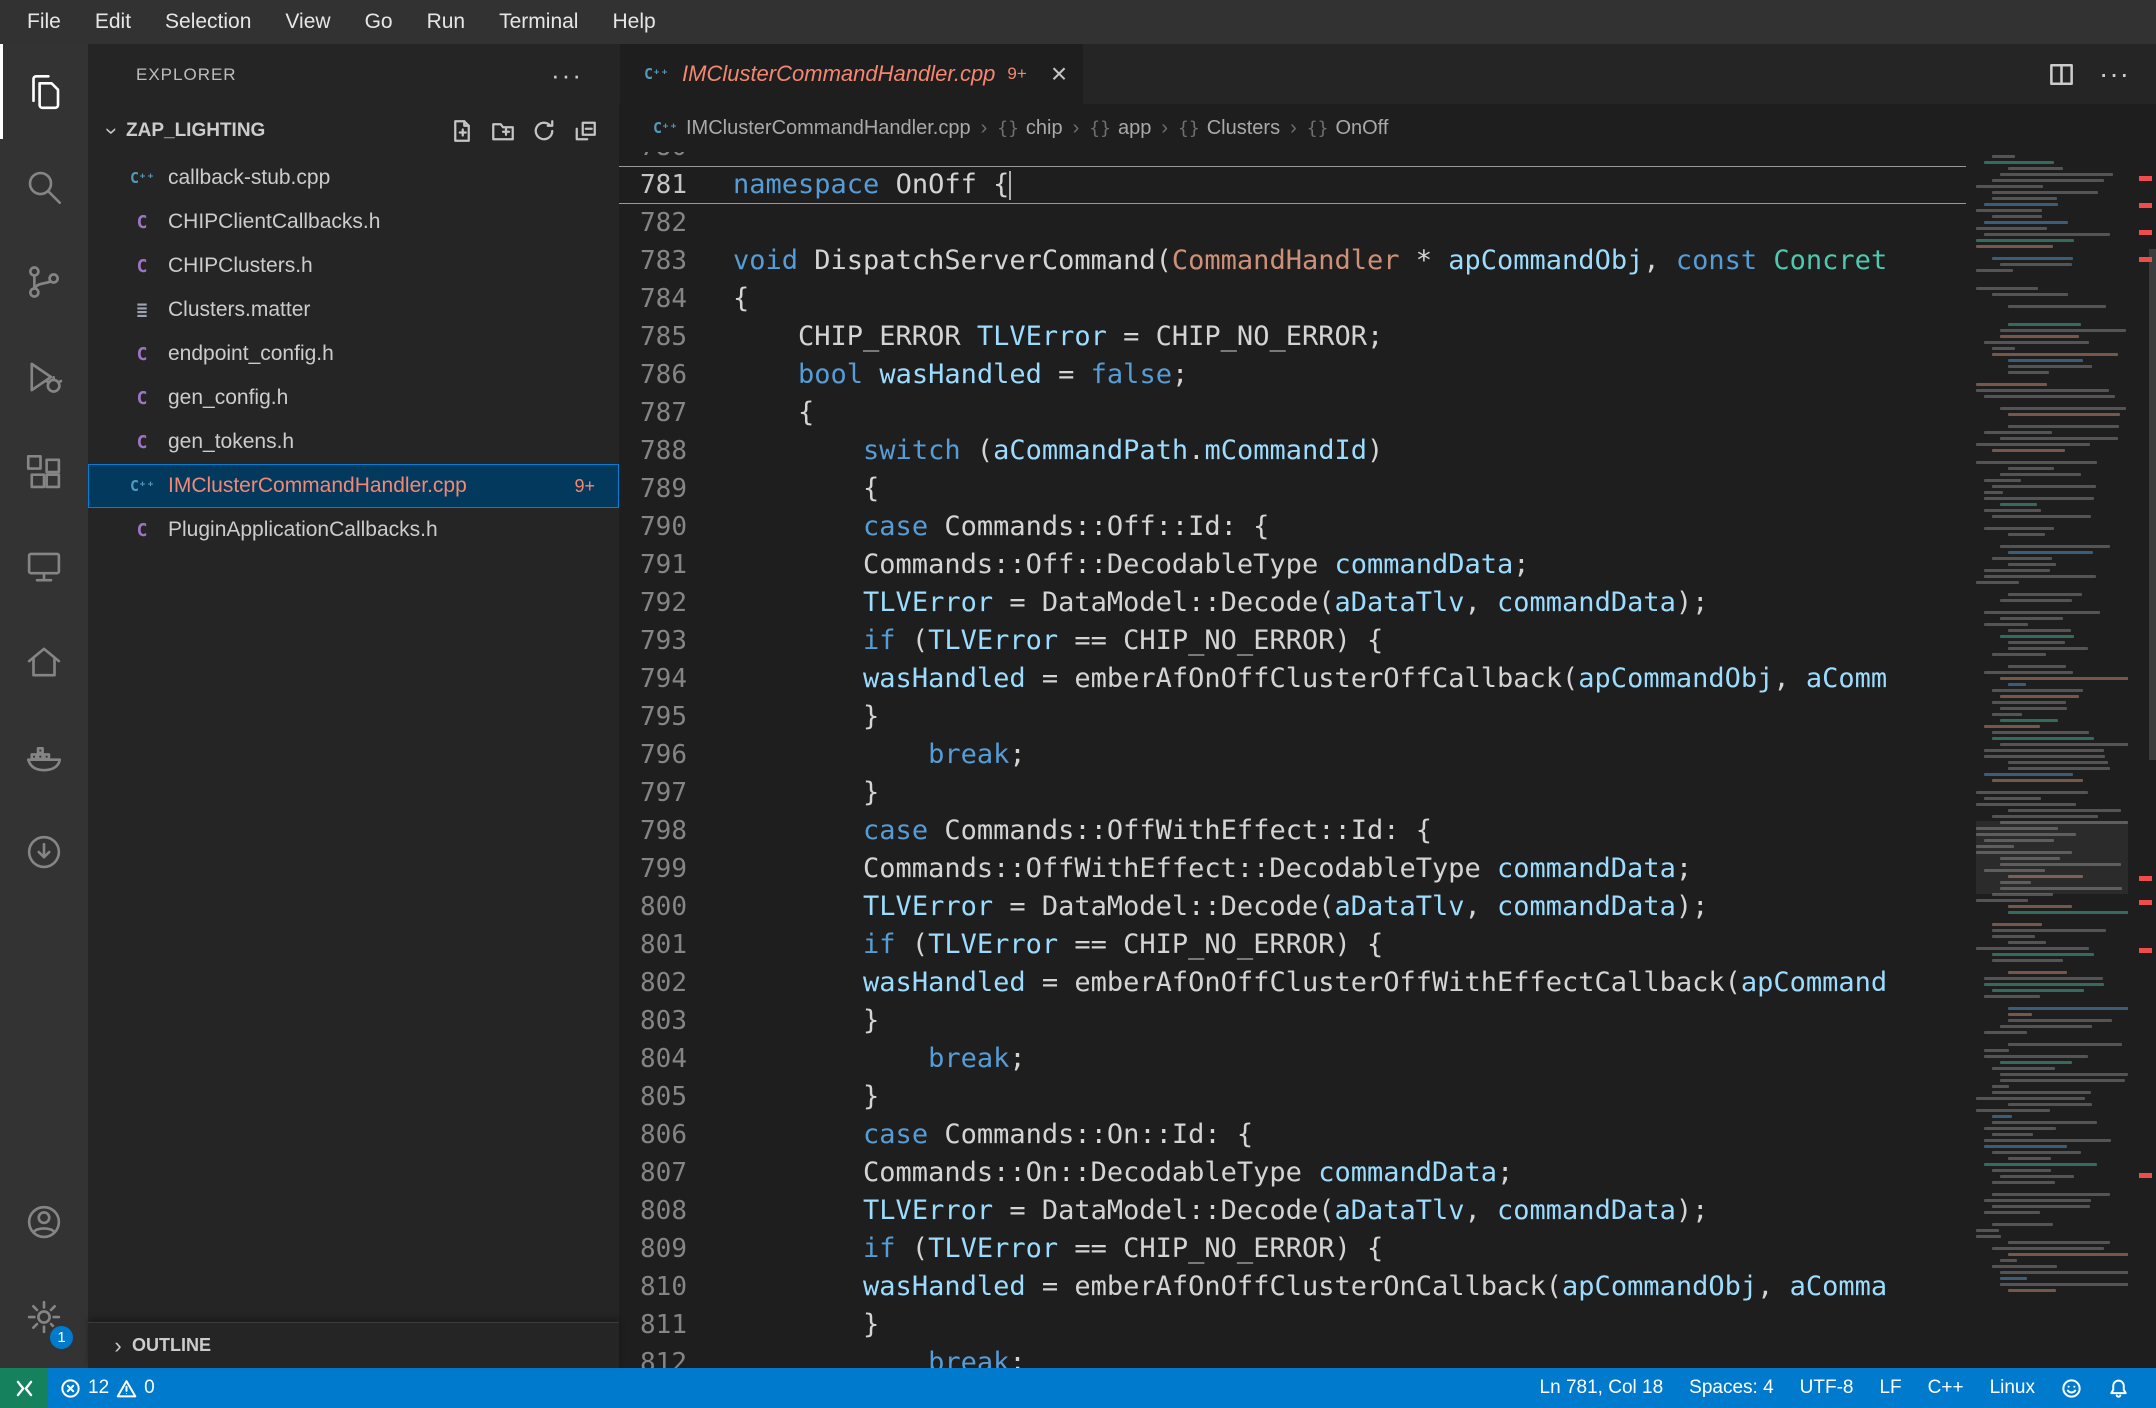 Image resolution: width=2156 pixels, height=1408 pixels. What do you see at coordinates (812, 128) in the screenshot?
I see `breadcrumb-item: C⁺⁺ IMClusterCommandHandler.cpp` at bounding box center [812, 128].